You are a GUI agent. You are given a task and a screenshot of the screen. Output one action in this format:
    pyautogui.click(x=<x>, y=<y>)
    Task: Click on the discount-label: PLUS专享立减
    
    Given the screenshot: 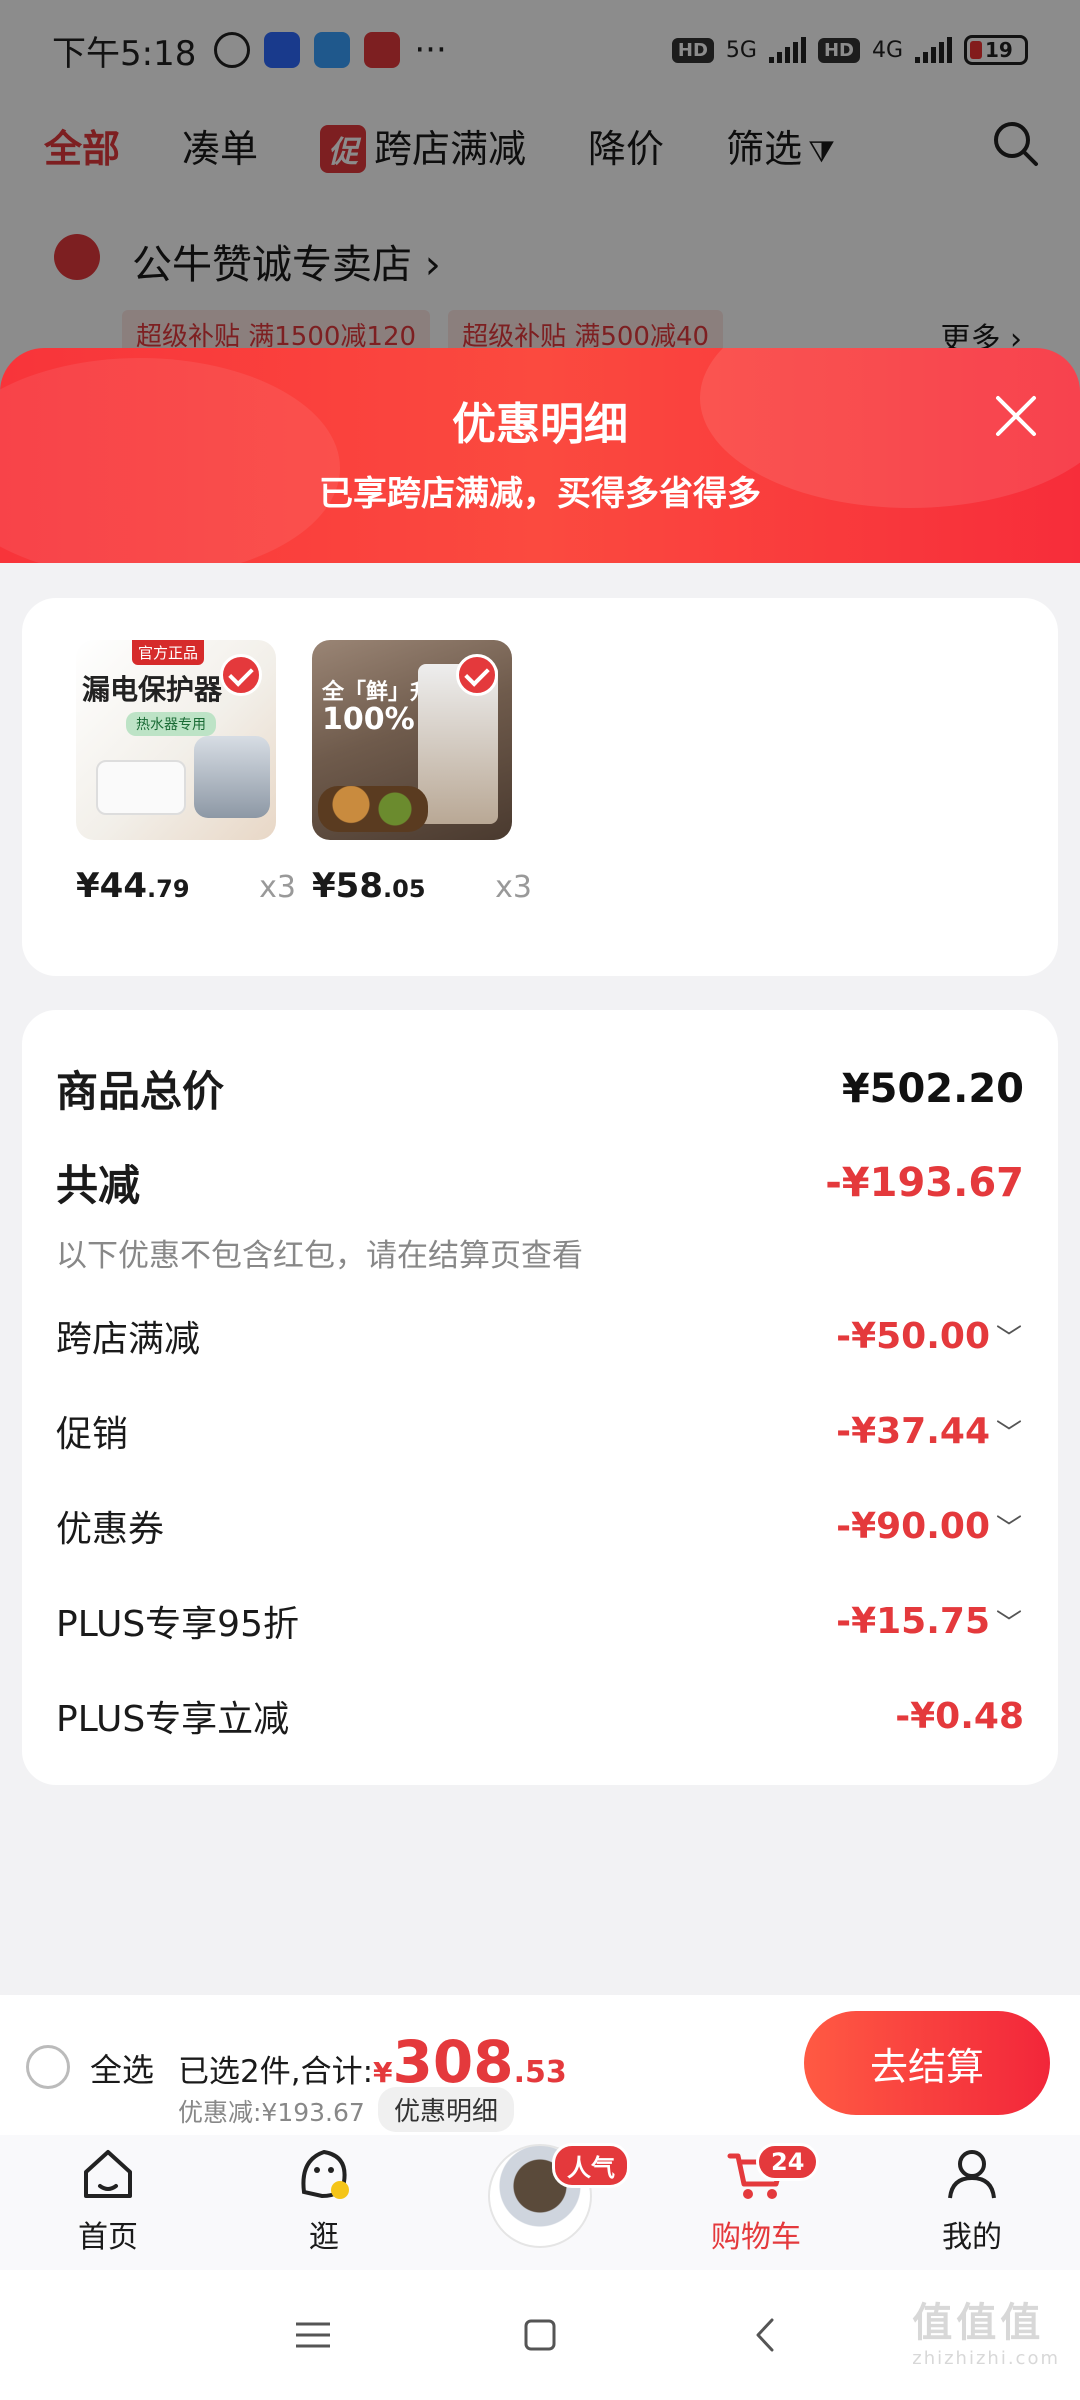 What is the action you would take?
    pyautogui.click(x=173, y=1719)
    